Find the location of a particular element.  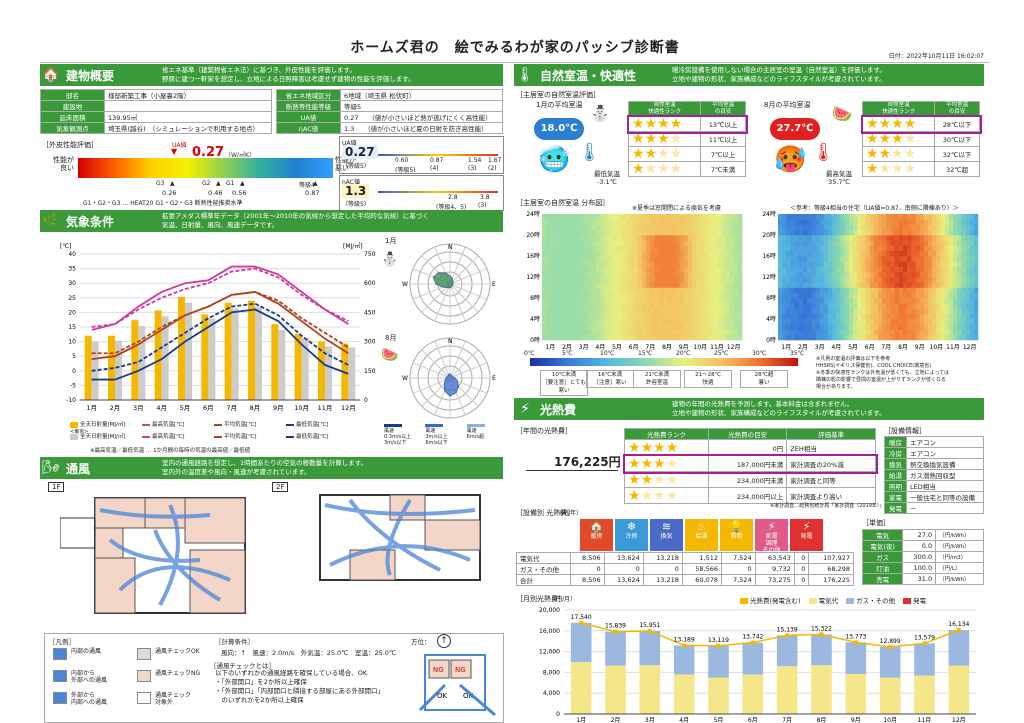

calc-title: ［計算条件］ is located at coordinates (234, 641).